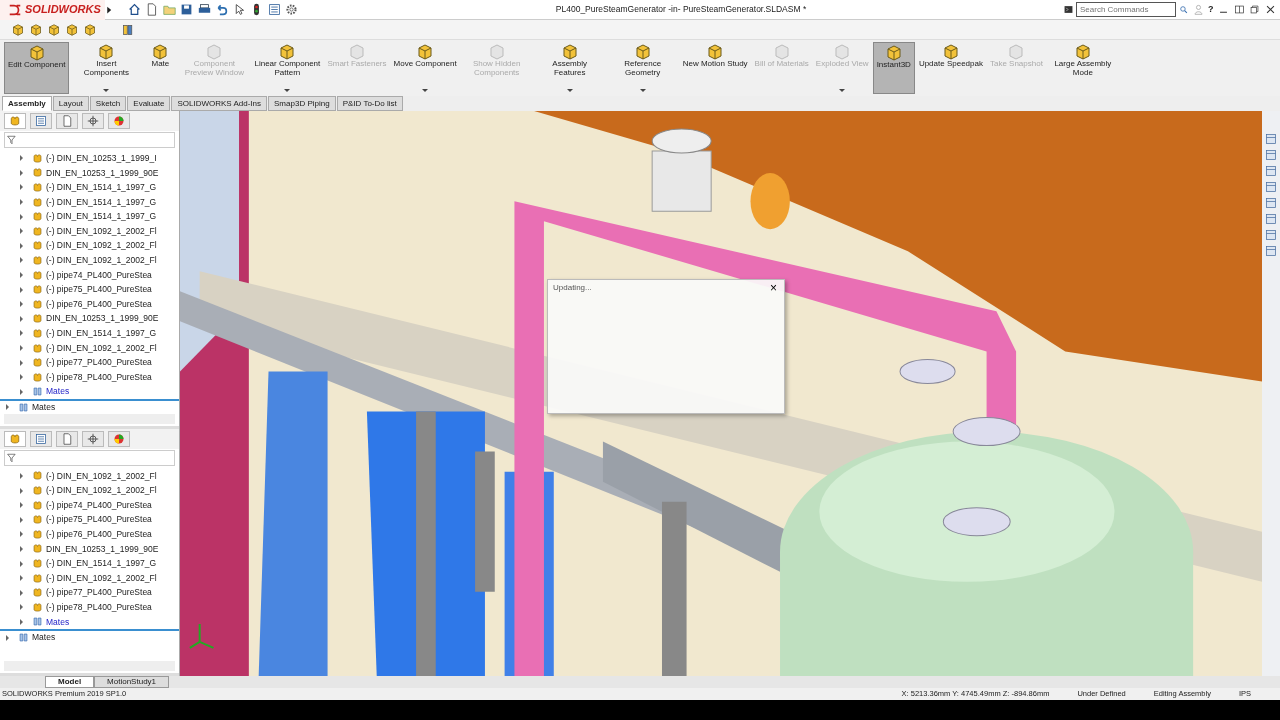 This screenshot has height=720, width=1280. I want to click on tool-icon, so click(642, 52).